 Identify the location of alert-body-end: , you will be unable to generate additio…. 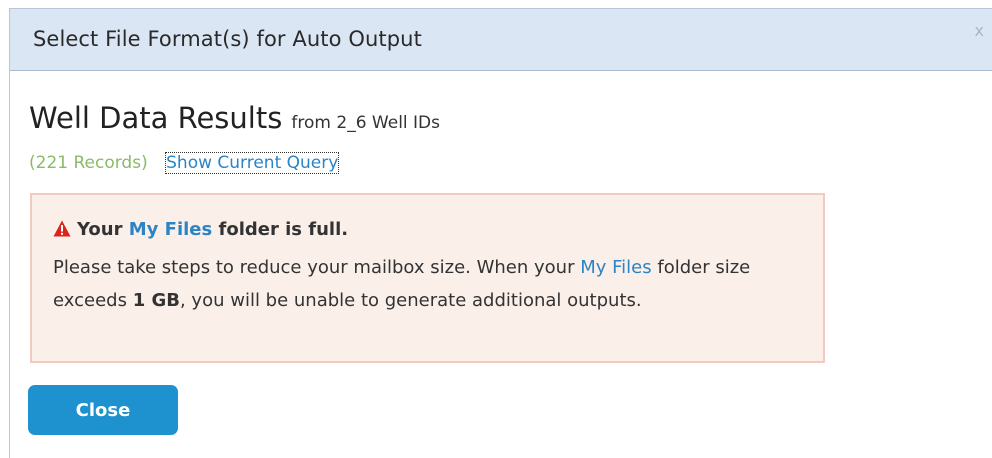
(410, 300).